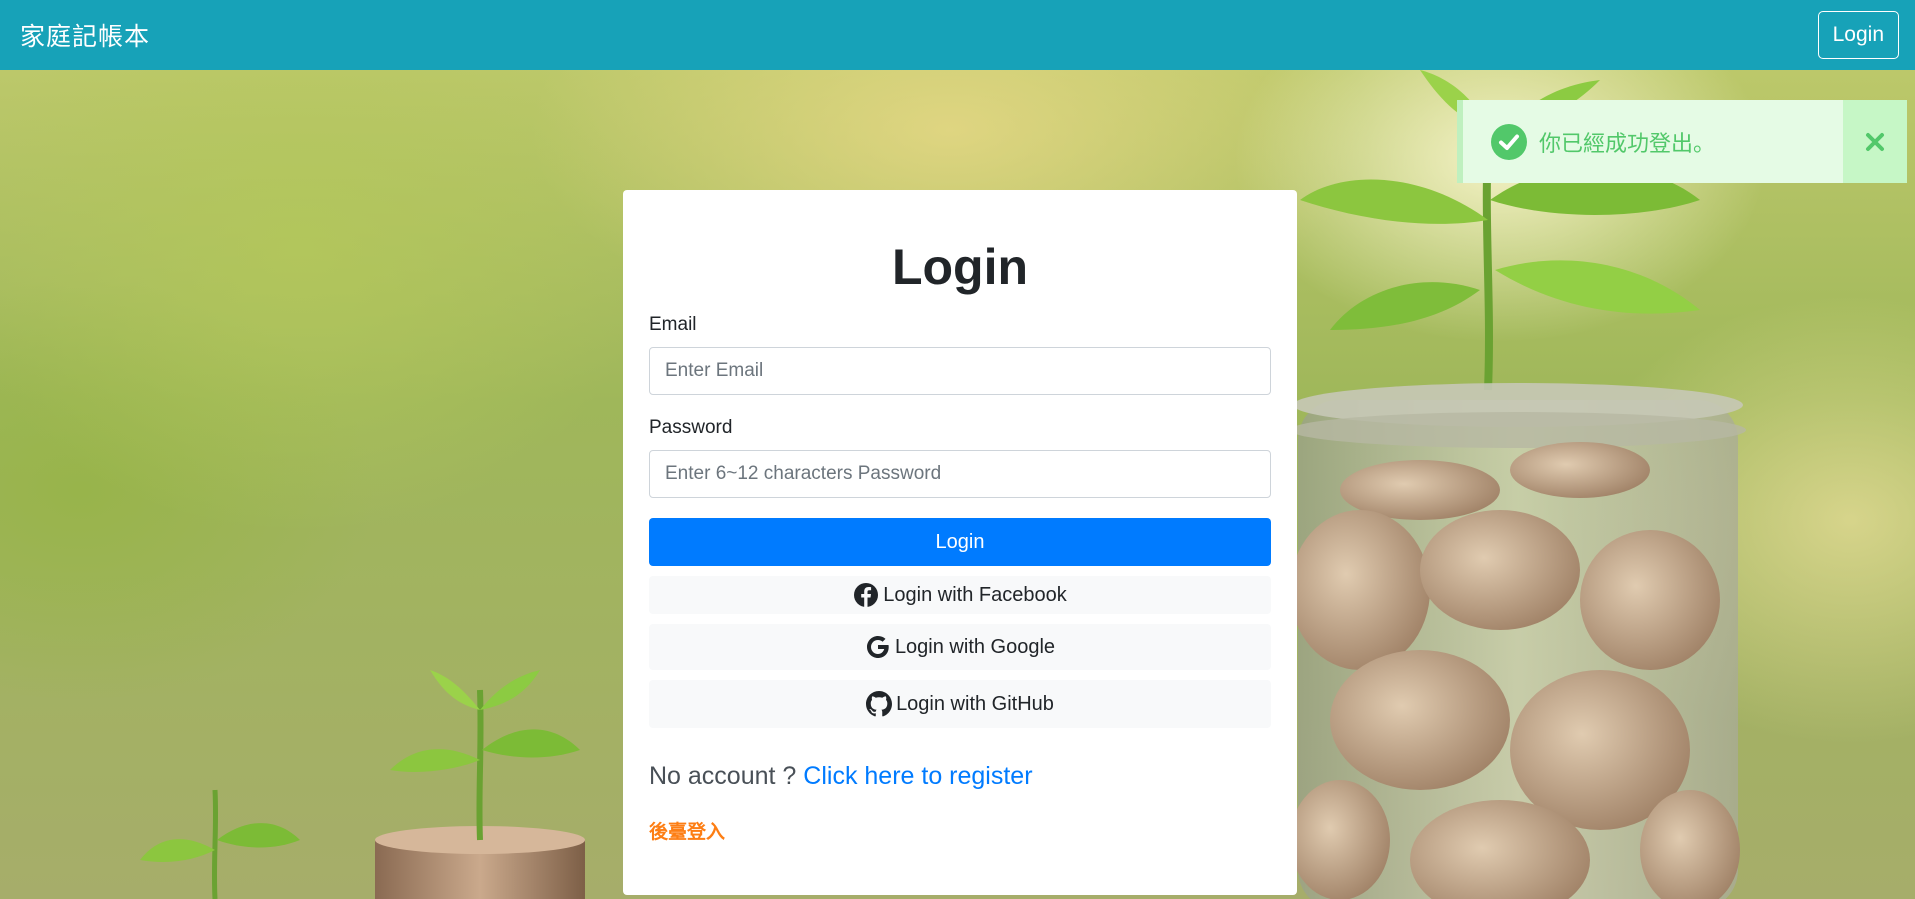 Image resolution: width=1915 pixels, height=899 pixels. Describe the element at coordinates (723, 776) in the screenshot. I see `no-account-text: No account ?` at that location.